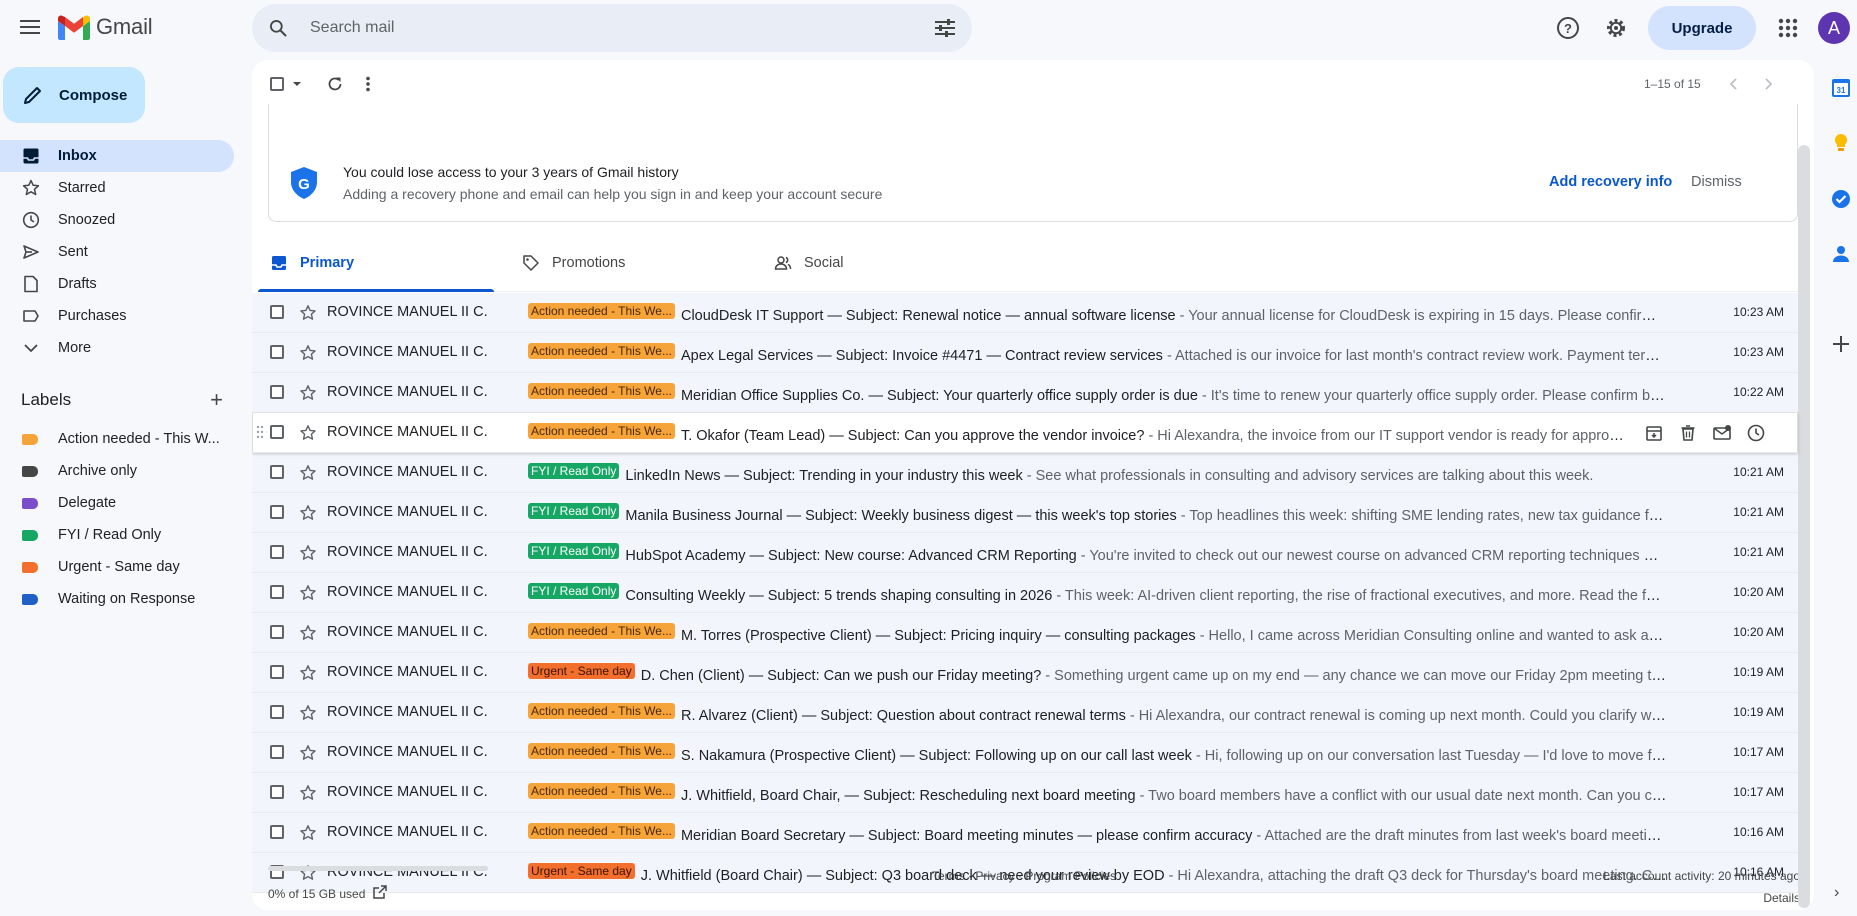 The width and height of the screenshot is (1857, 916). What do you see at coordinates (581, 671) in the screenshot?
I see `email-label-chip: Urgent - Same day` at bounding box center [581, 671].